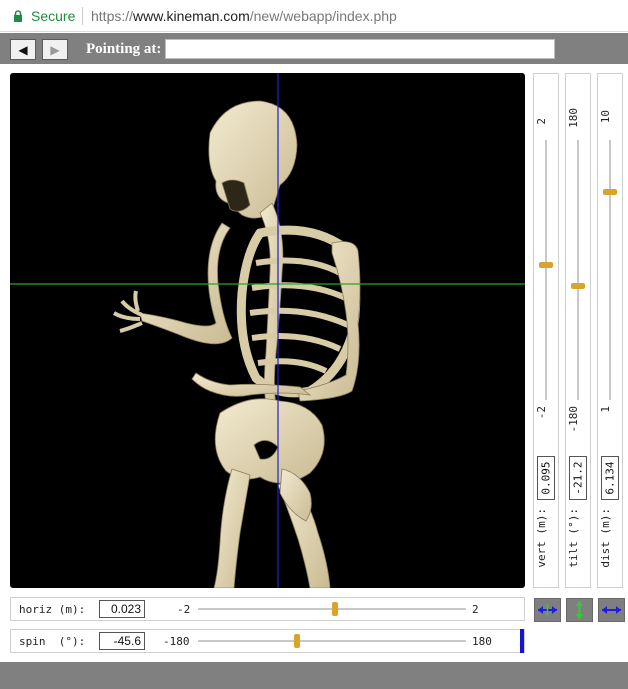  Describe the element at coordinates (578, 285) in the screenshot. I see `tilt-slider-thumb` at that location.